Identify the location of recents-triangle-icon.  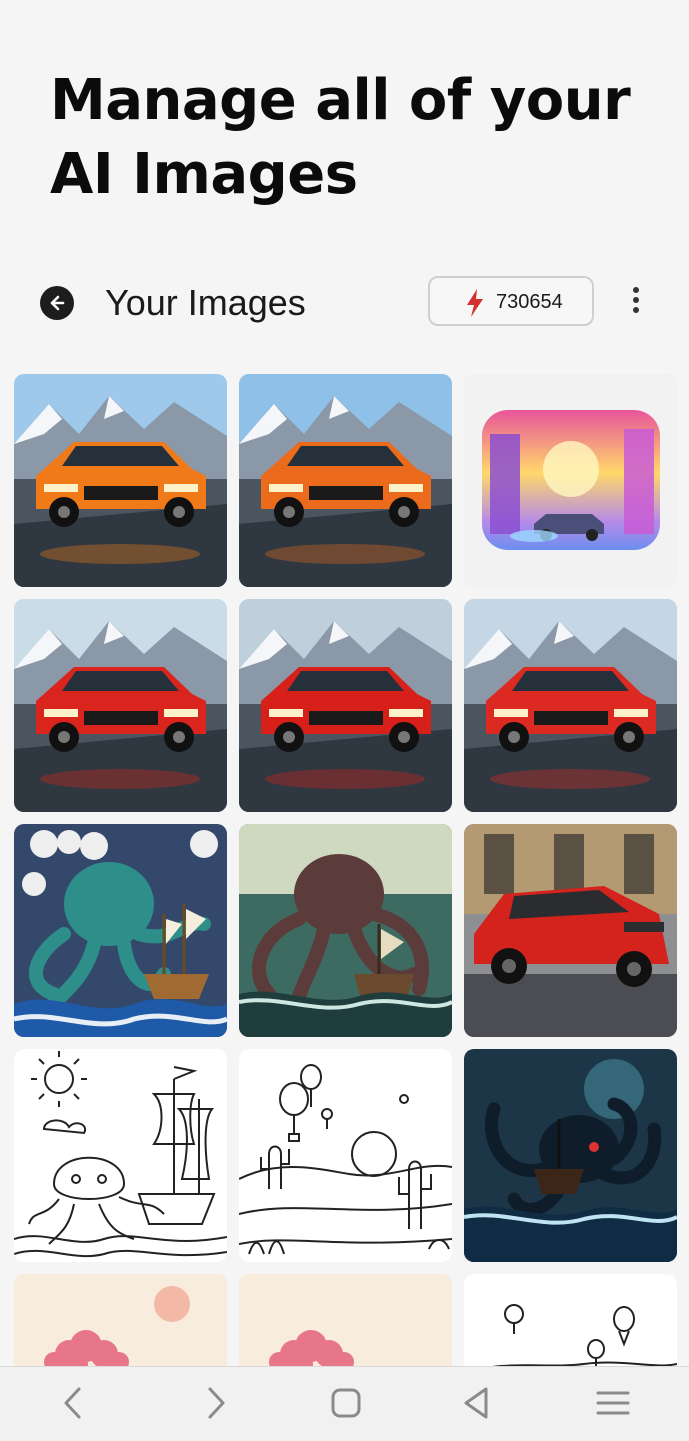
(476, 1403).